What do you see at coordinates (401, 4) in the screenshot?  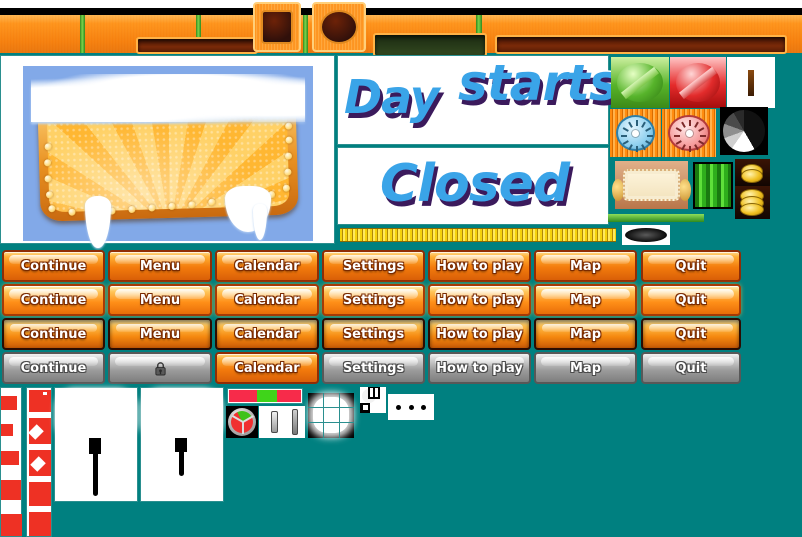 I see `top-white-strip` at bounding box center [401, 4].